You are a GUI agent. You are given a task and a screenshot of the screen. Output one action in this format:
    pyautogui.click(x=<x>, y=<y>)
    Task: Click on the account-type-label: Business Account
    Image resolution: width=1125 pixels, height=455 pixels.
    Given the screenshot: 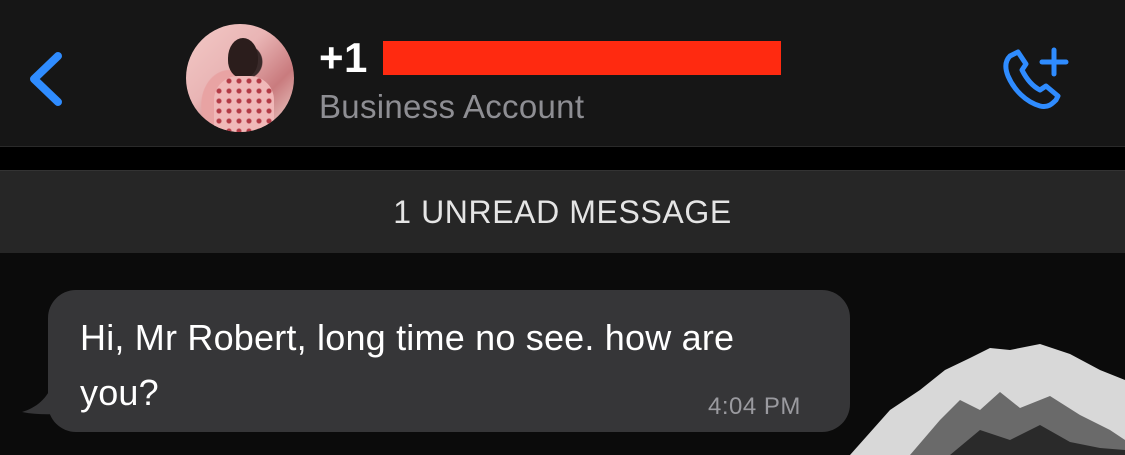 What is the action you would take?
    pyautogui.click(x=452, y=106)
    